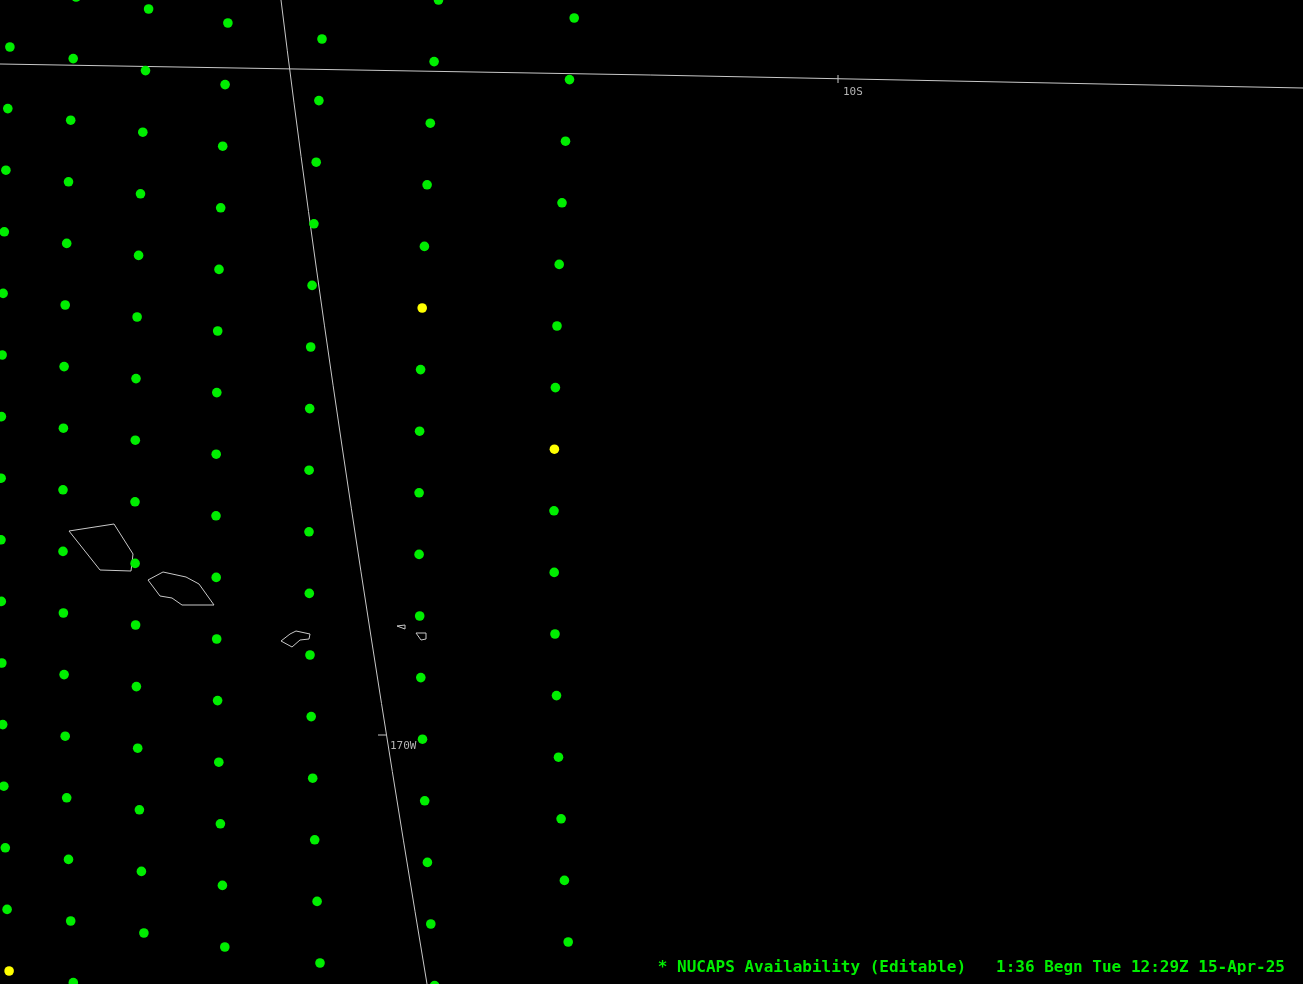 The height and width of the screenshot is (984, 1303). Describe the element at coordinates (853, 91) in the screenshot. I see `latitude-label: 10S` at that location.